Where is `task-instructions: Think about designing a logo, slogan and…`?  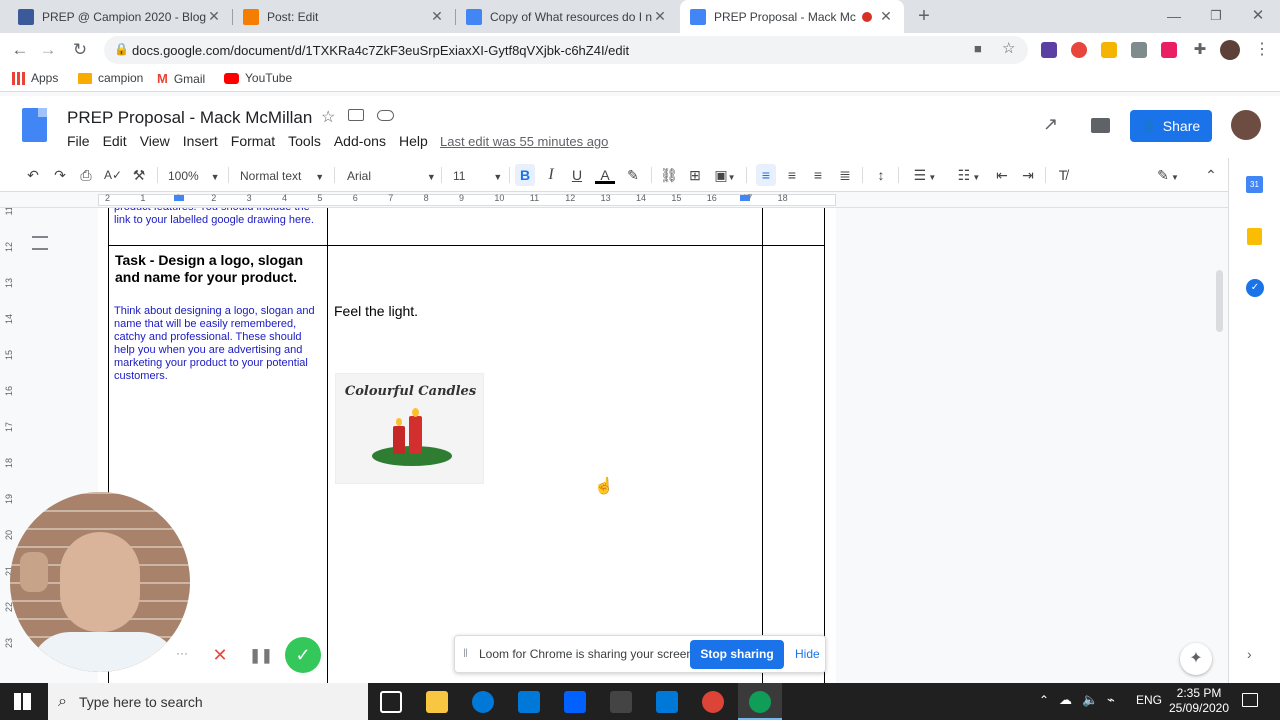 task-instructions: Think about designing a logo, slogan and… is located at coordinates (219, 344).